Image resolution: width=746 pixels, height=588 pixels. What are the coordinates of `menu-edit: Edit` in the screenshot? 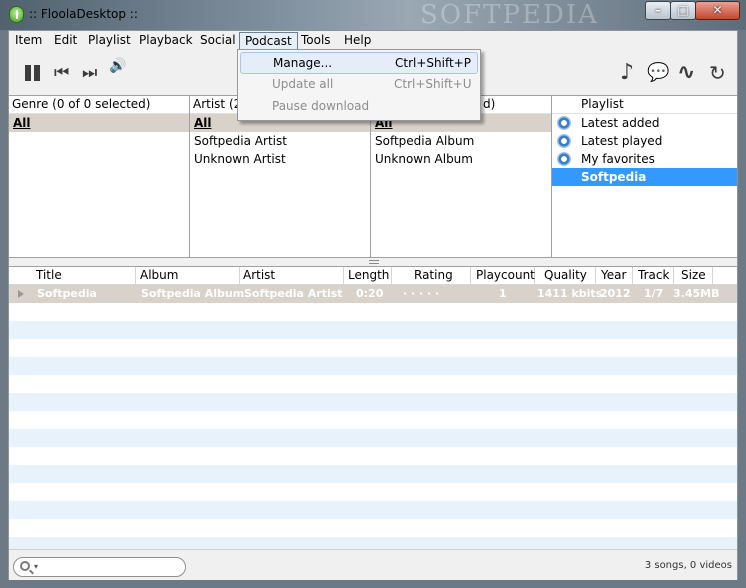 It's located at (65, 41).